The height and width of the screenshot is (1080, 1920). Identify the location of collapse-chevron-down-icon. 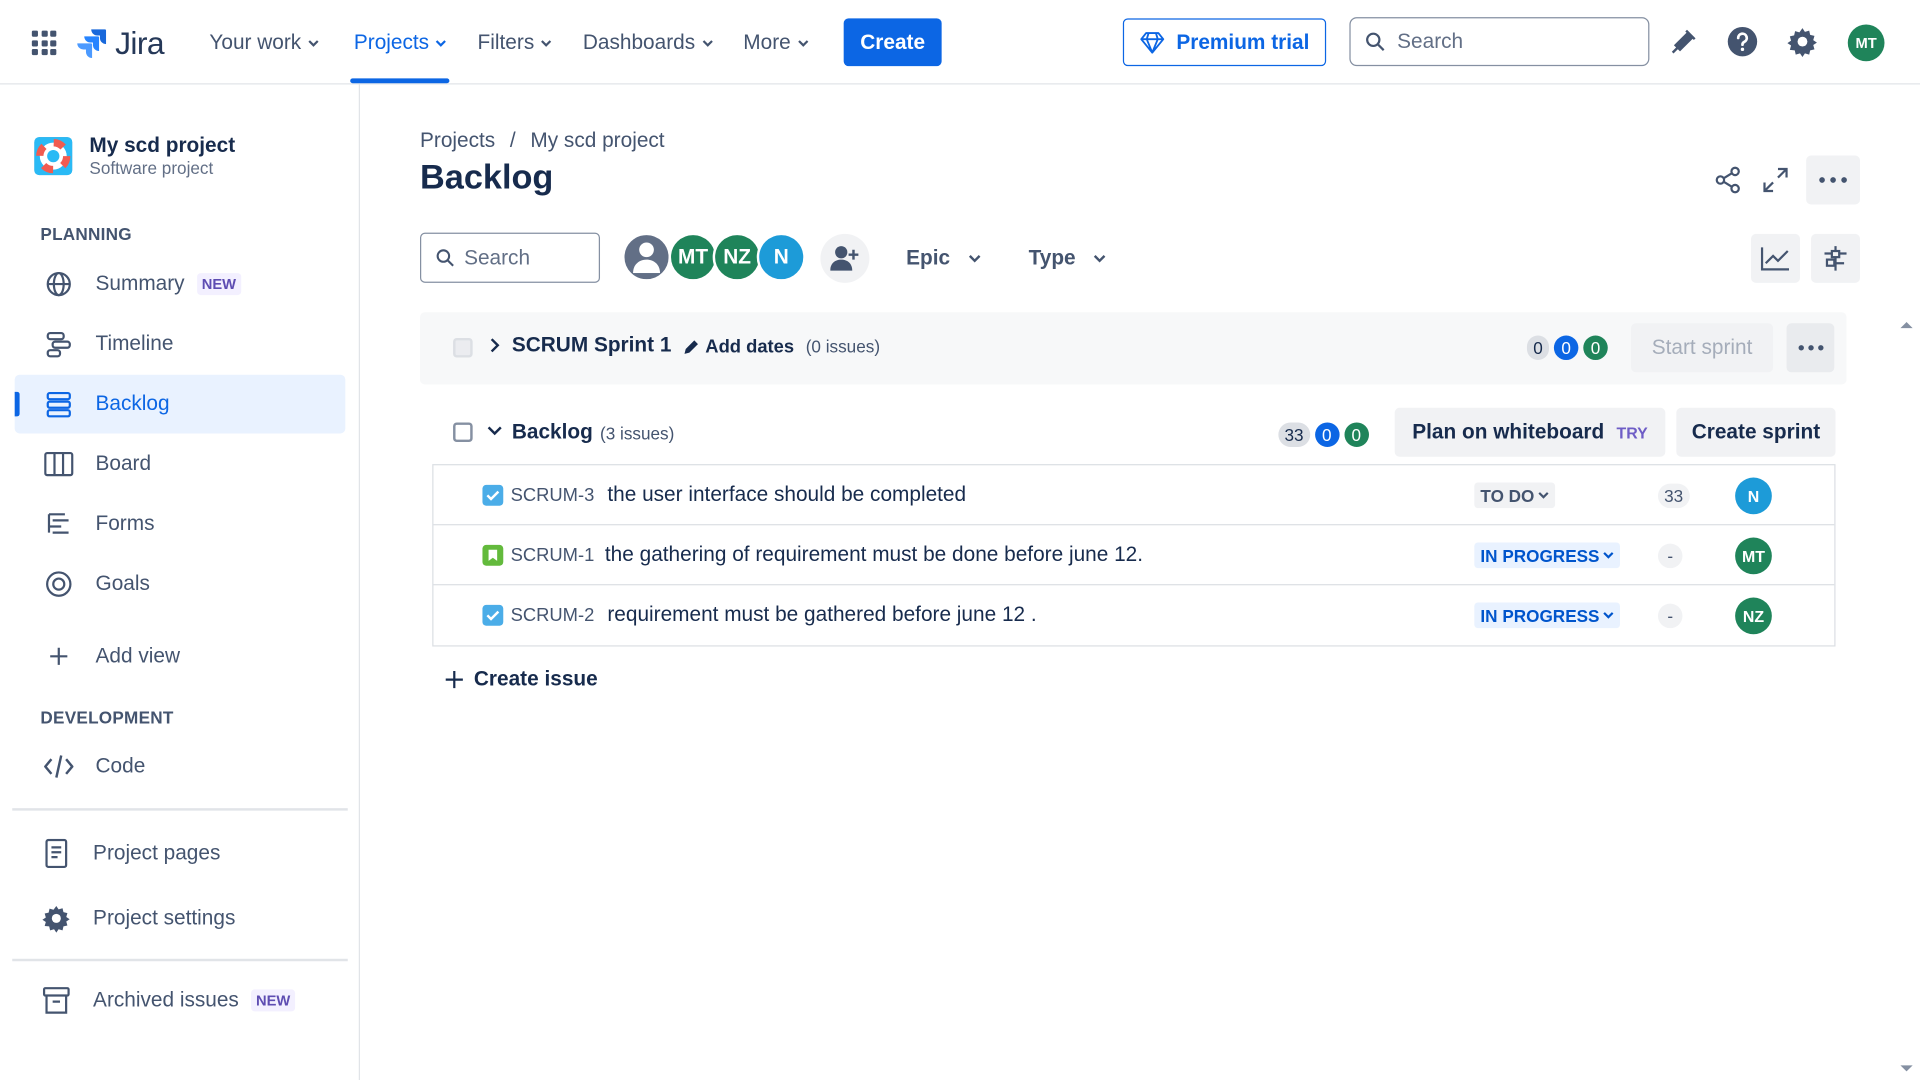
(494, 431).